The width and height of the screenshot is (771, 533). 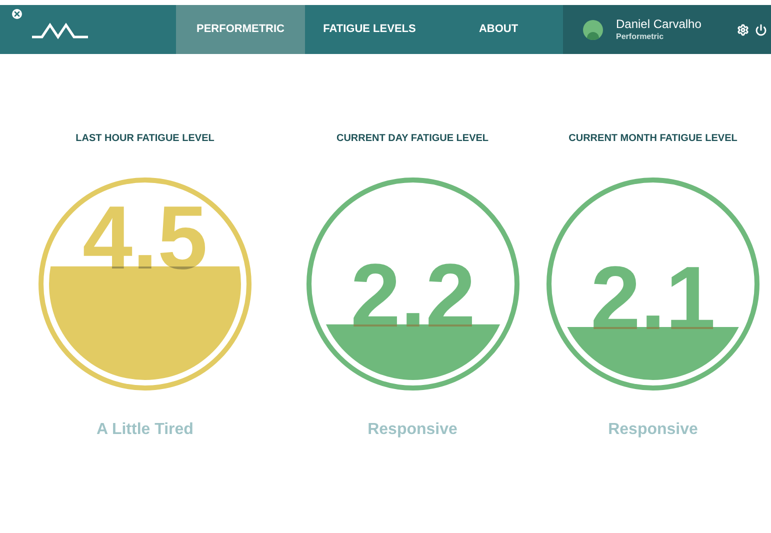 I want to click on nav-tab: FATIGUE LEVELS, so click(x=369, y=29).